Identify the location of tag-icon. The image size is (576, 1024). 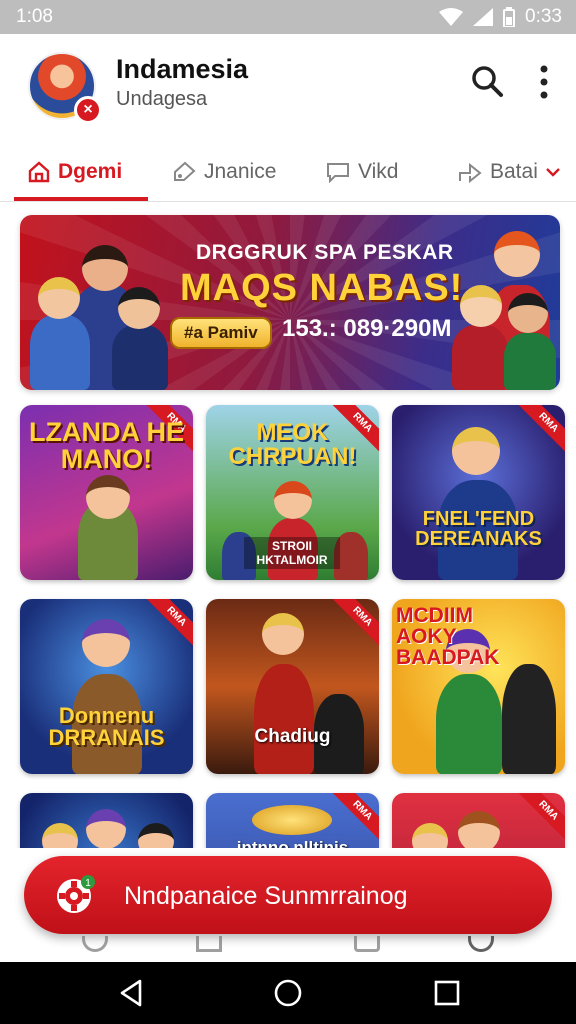
(185, 171).